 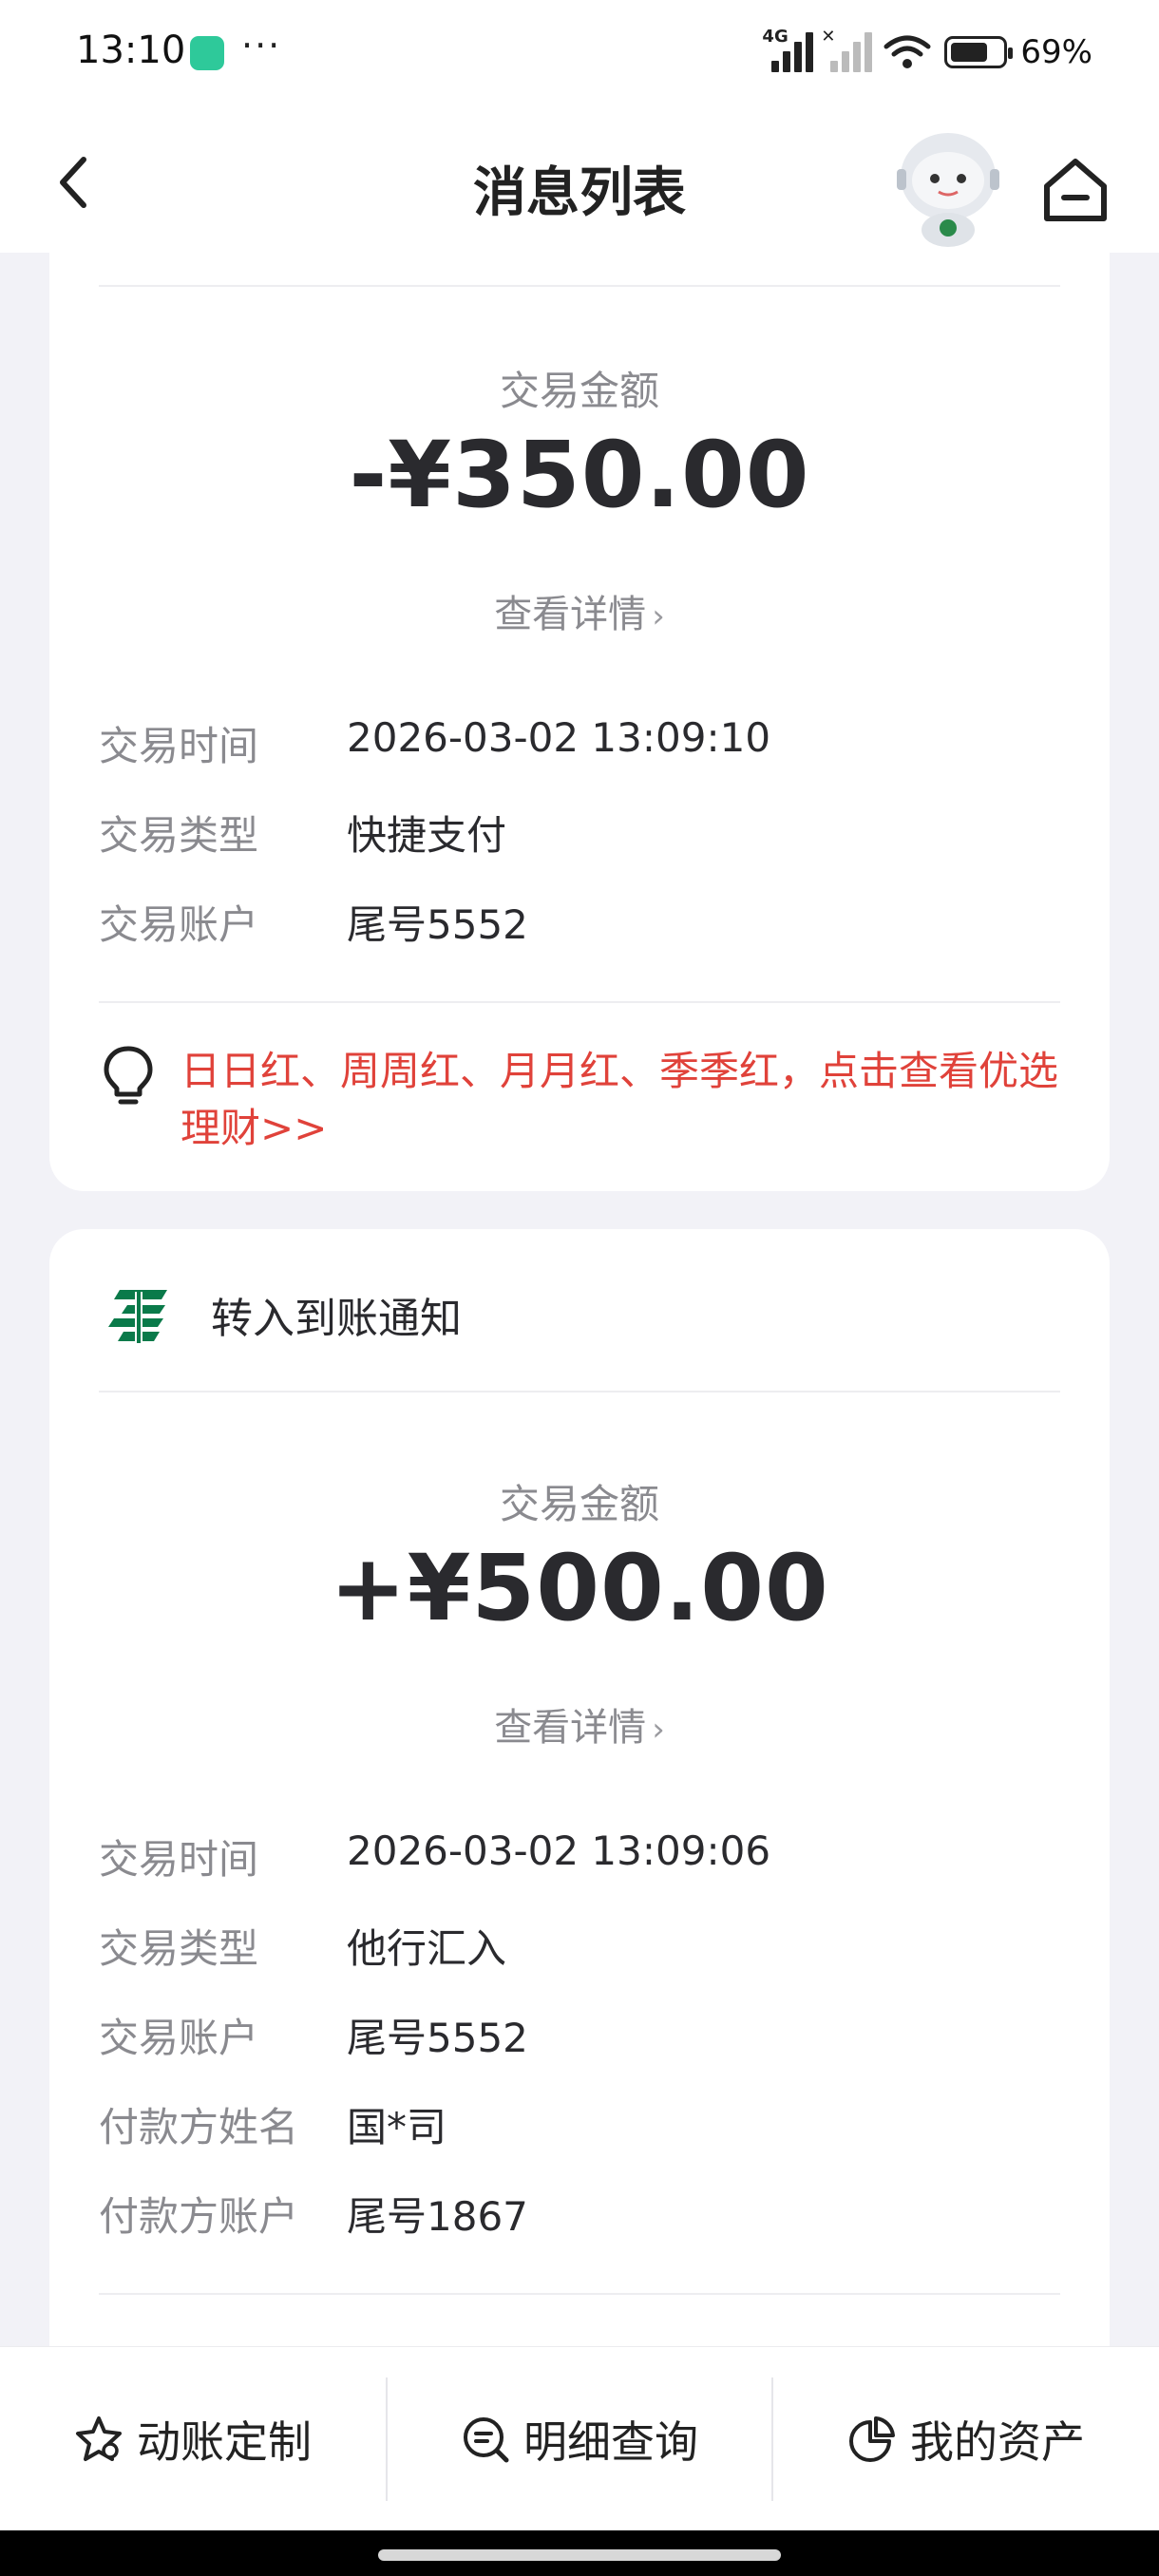 I want to click on star-settings-icon, so click(x=99, y=2438).